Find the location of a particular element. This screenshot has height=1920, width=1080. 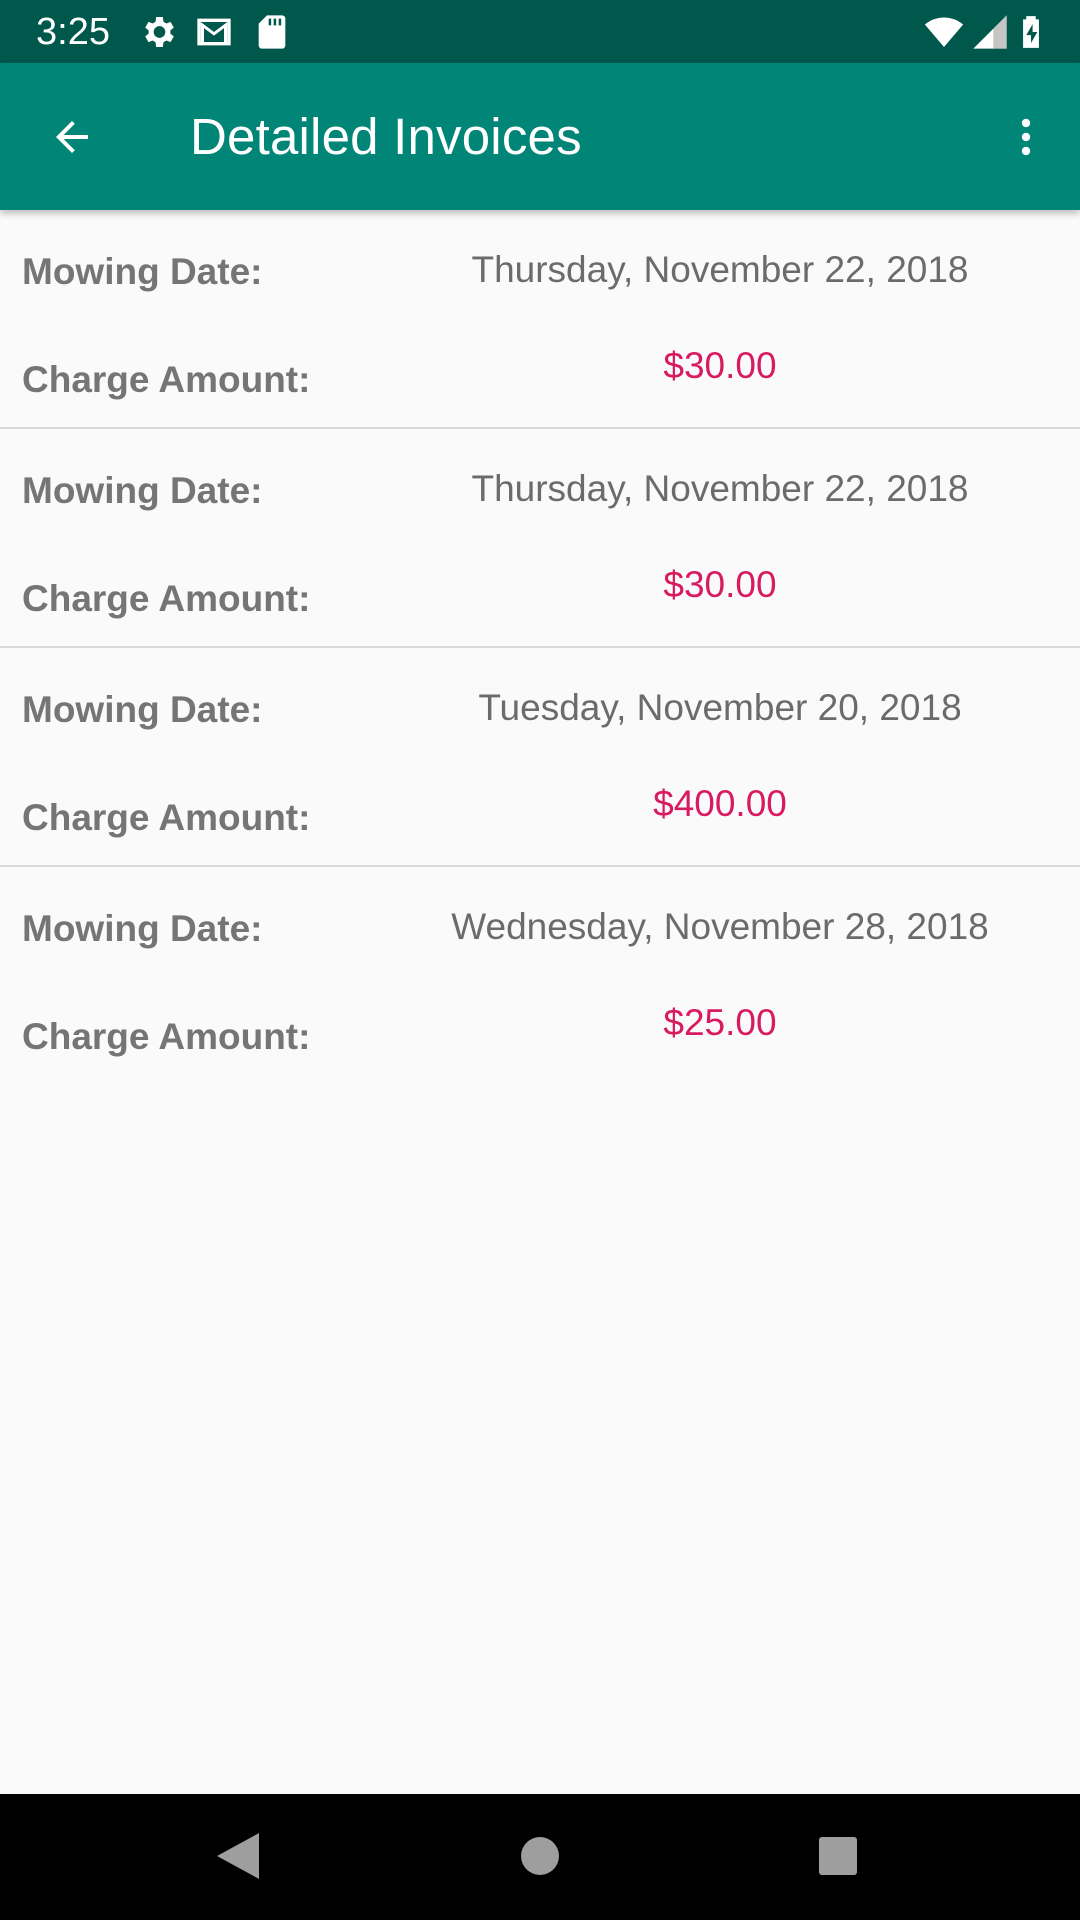

mowing-date-value: Wednesday, November 28, 2018 is located at coordinates (720, 926).